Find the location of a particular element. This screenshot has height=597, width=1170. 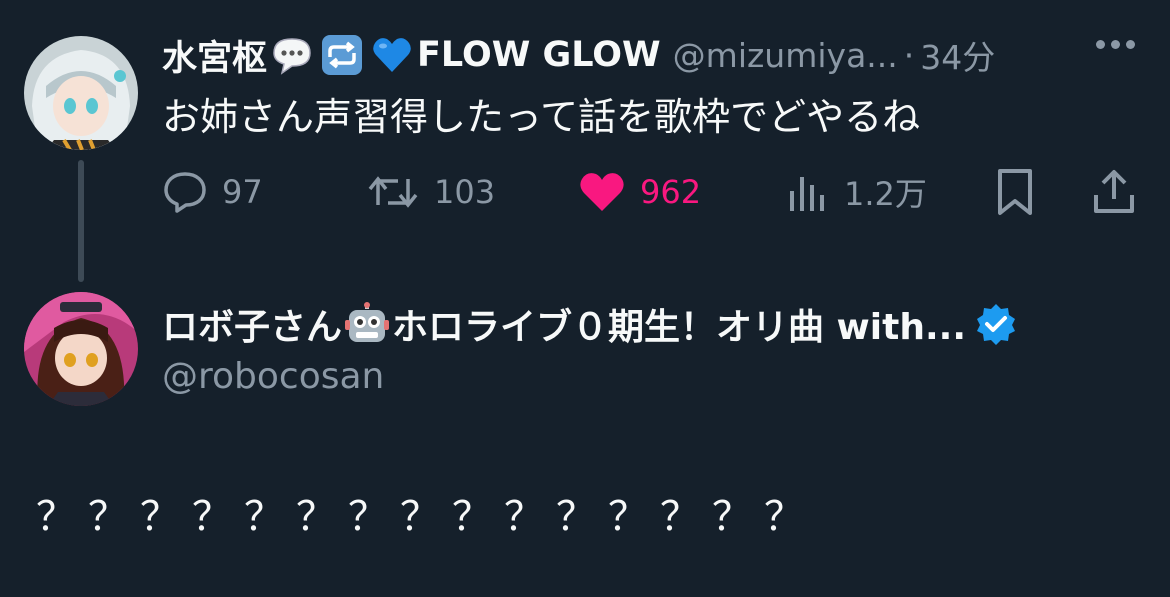

heart-icon is located at coordinates (602, 192).